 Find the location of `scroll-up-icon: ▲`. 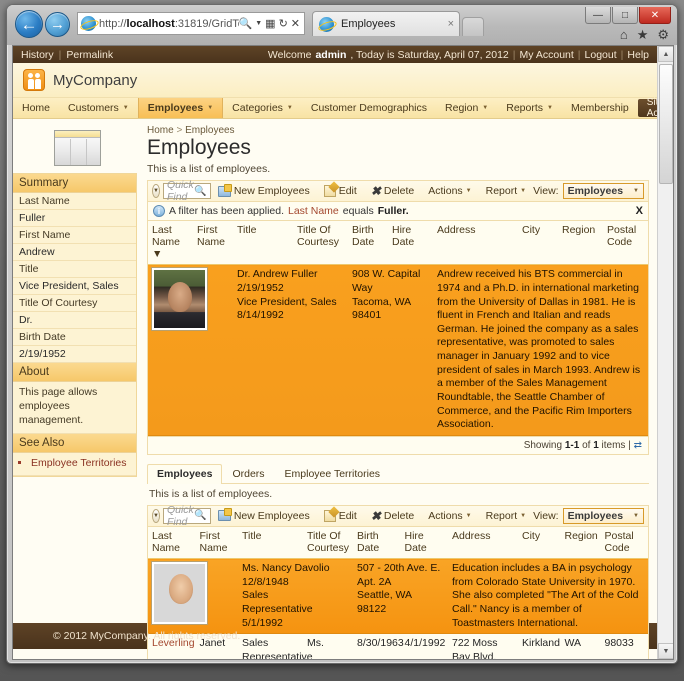

scroll-up-icon: ▲ is located at coordinates (665, 54).